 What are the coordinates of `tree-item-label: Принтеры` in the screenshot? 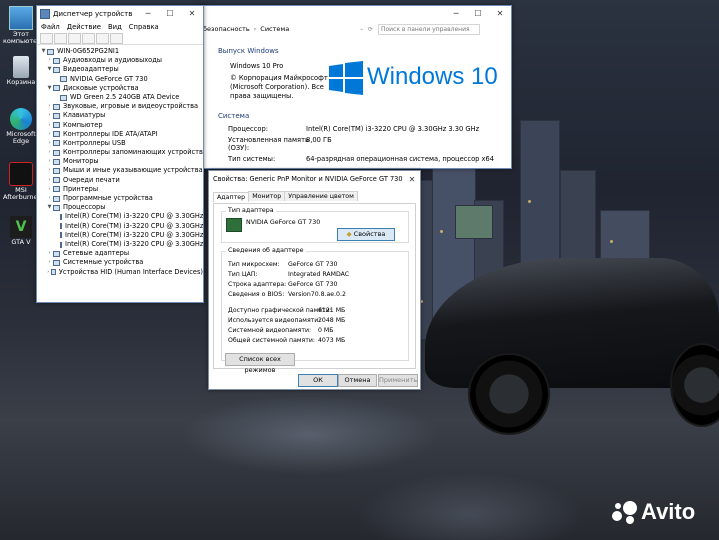 It's located at (81, 188).